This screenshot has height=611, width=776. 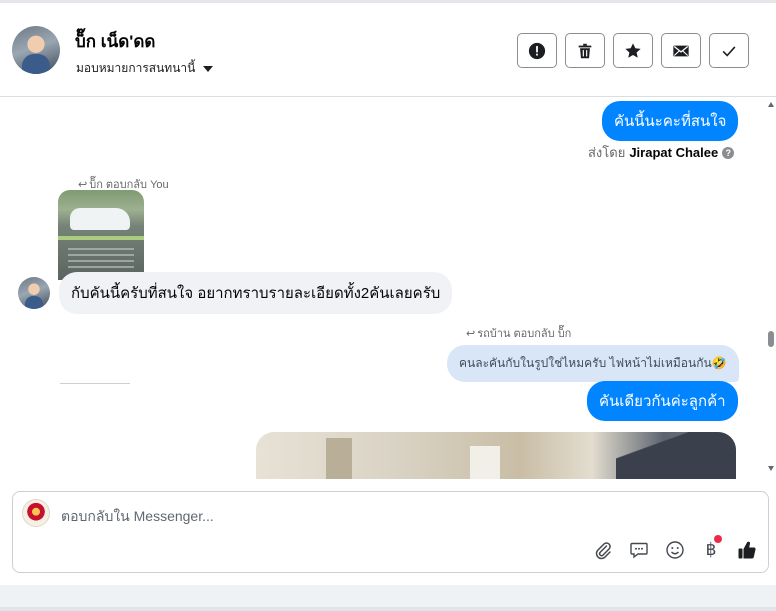 What do you see at coordinates (771, 339) in the screenshot?
I see `scroll-thumb` at bounding box center [771, 339].